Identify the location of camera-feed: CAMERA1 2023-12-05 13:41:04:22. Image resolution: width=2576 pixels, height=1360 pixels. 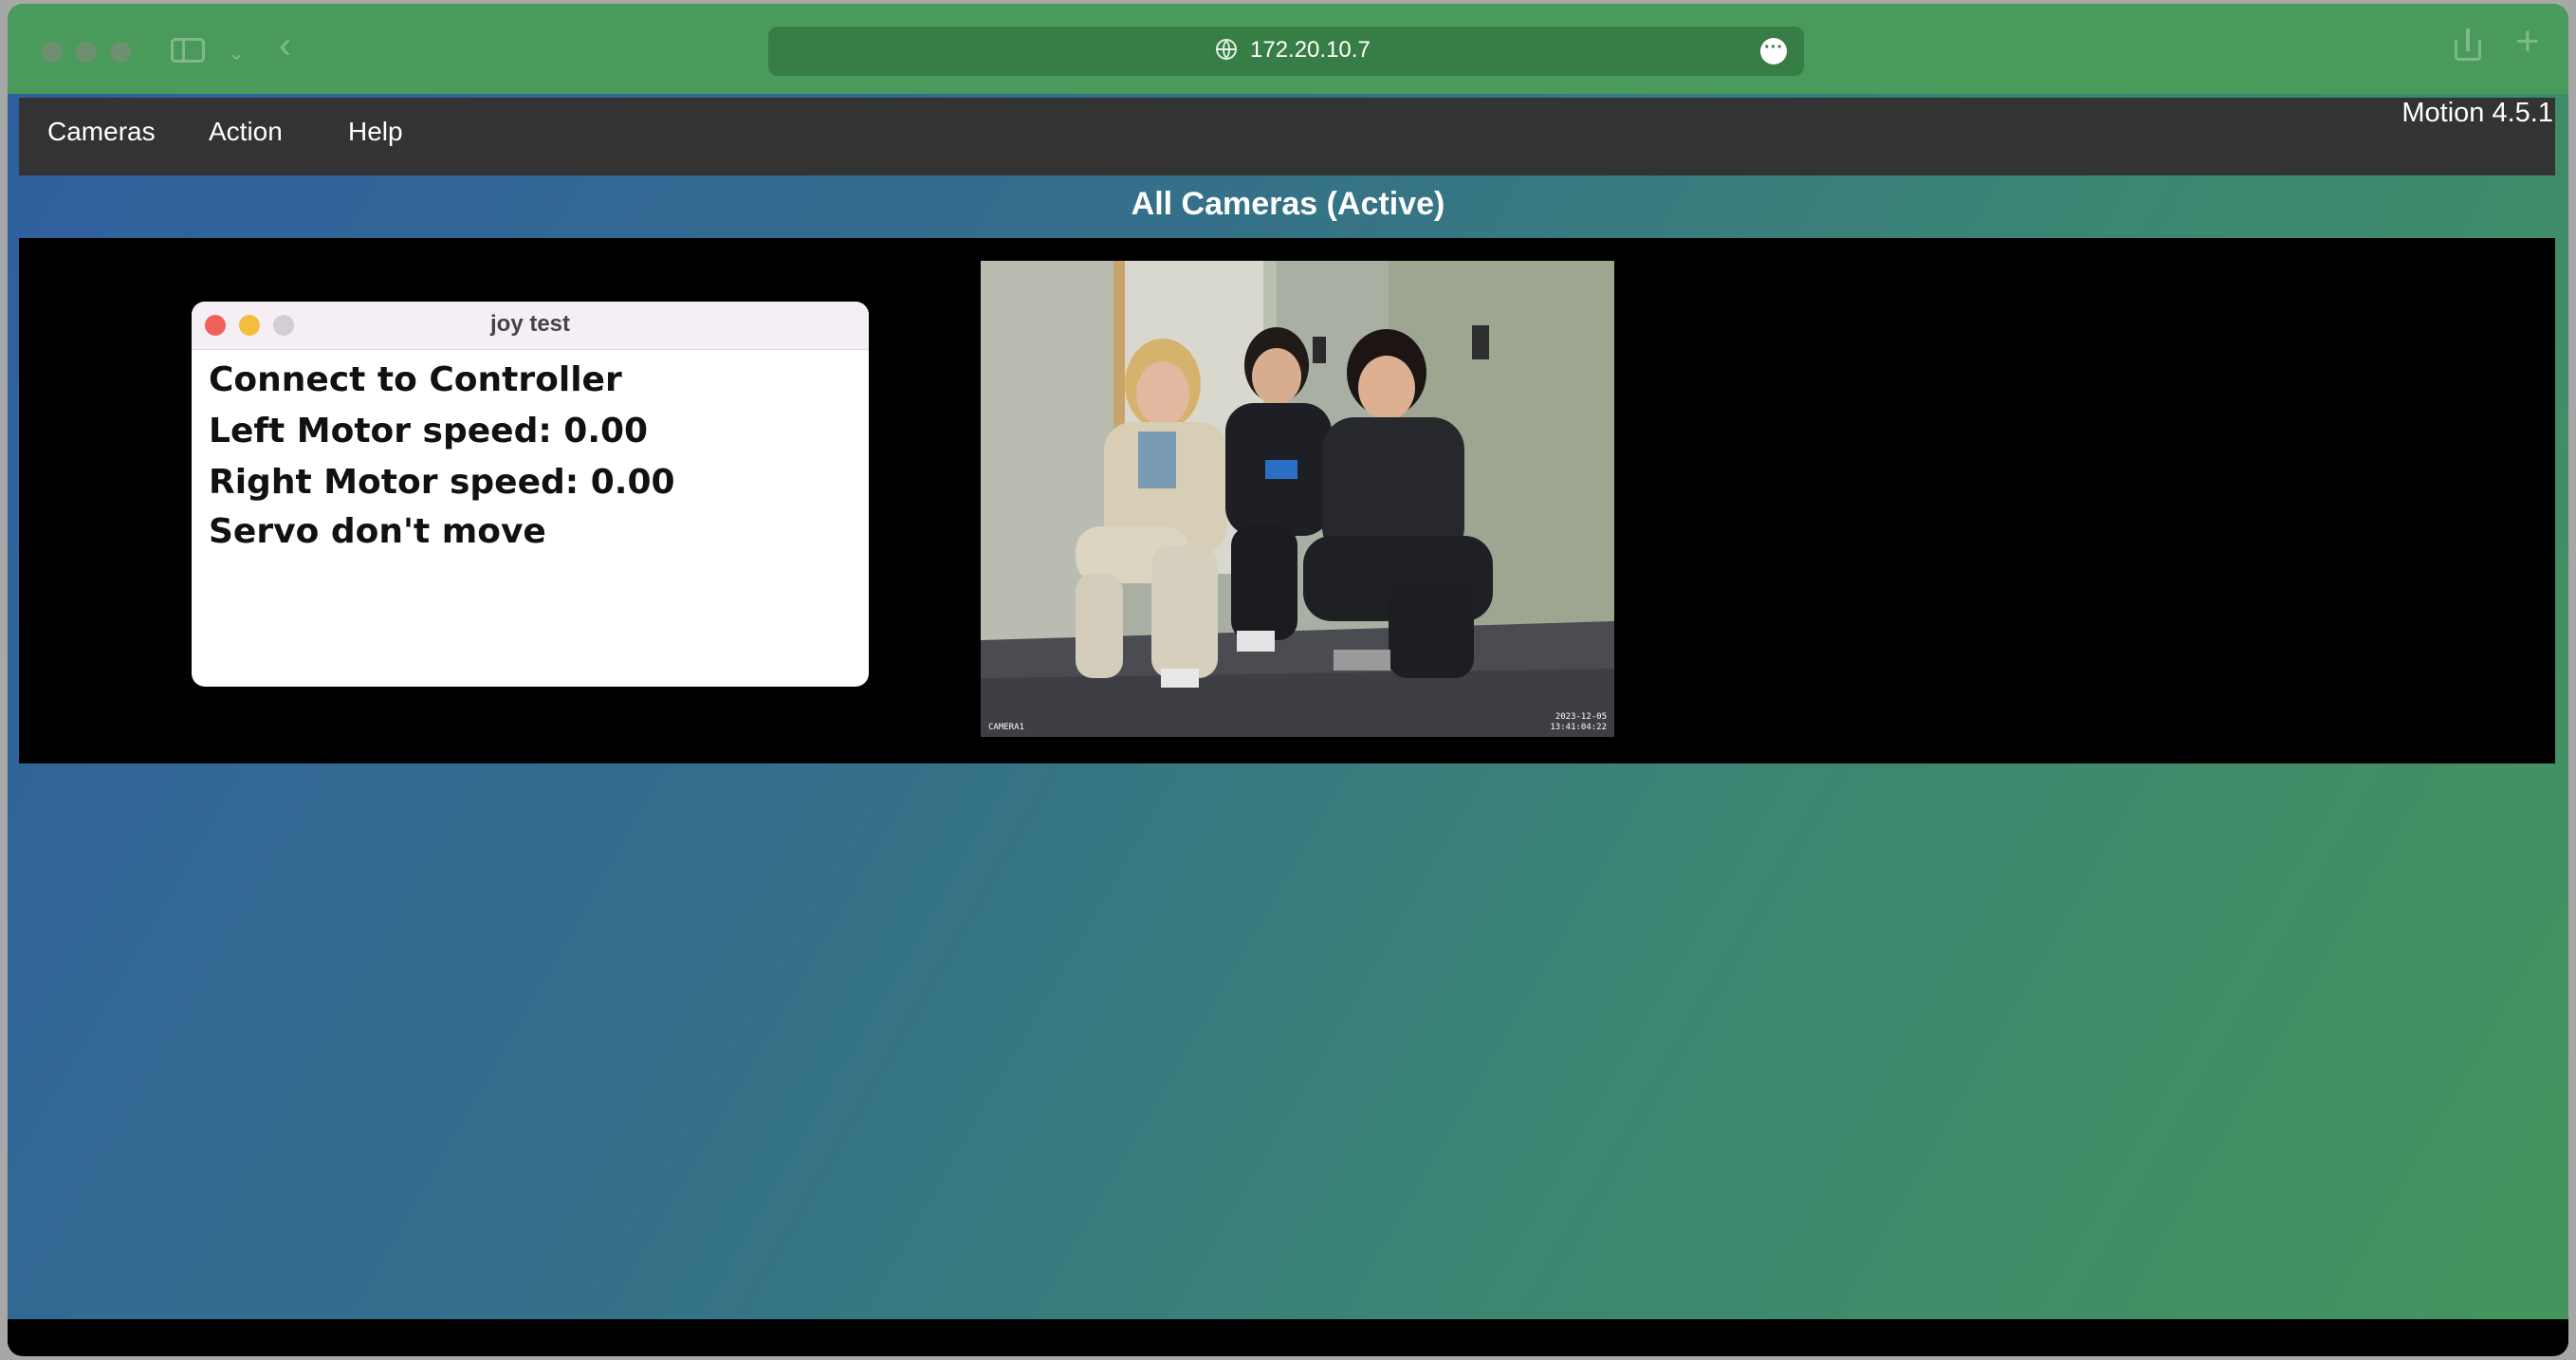
(1297, 499).